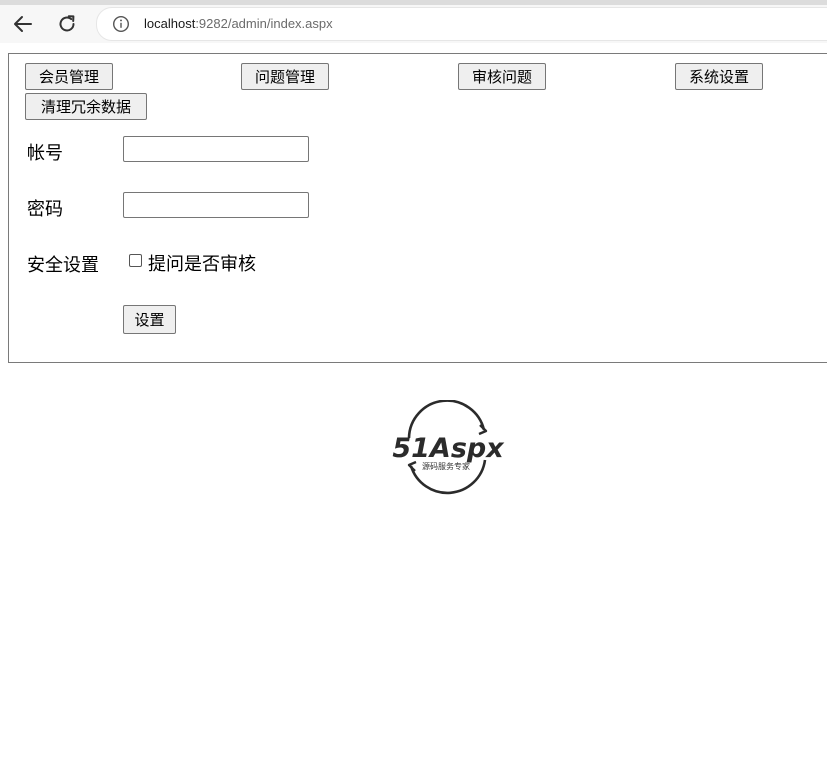 This screenshot has width=827, height=761. I want to click on back-button, so click(23, 24).